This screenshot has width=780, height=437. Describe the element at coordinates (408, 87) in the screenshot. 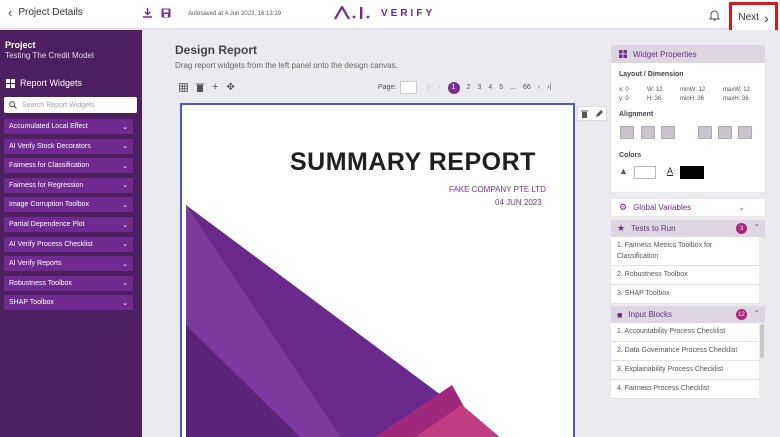

I see `page-input` at that location.